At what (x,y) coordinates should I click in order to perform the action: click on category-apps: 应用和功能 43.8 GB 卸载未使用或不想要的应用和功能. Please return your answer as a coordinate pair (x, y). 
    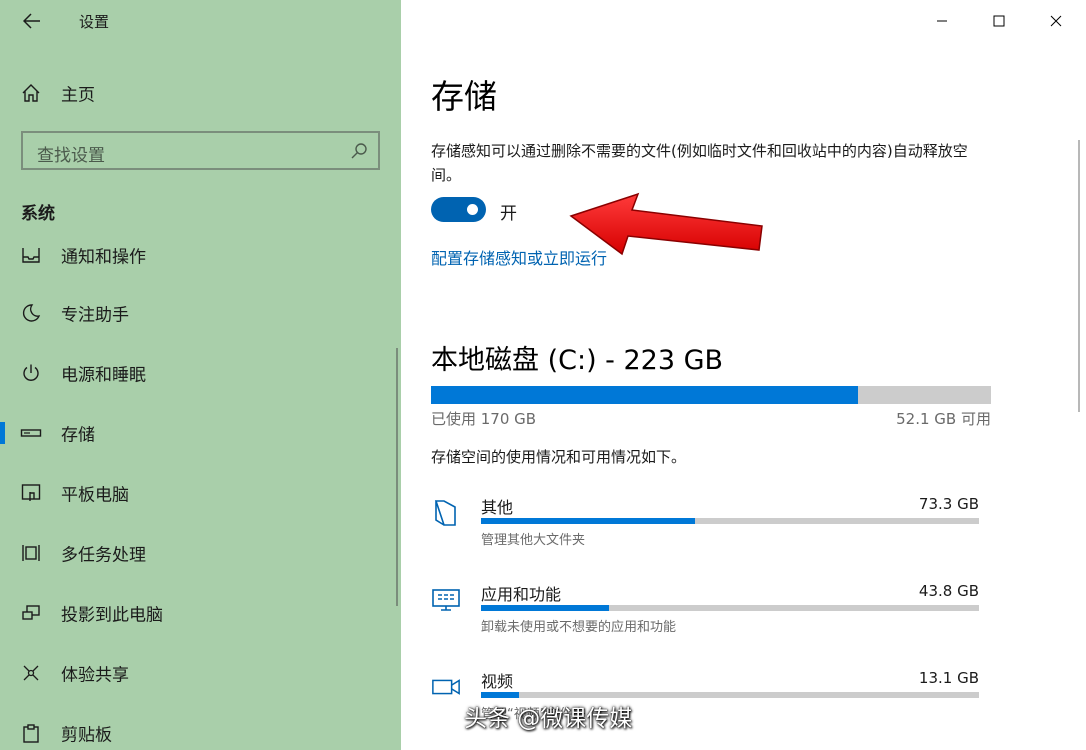
    Looking at the image, I should click on (711, 613).